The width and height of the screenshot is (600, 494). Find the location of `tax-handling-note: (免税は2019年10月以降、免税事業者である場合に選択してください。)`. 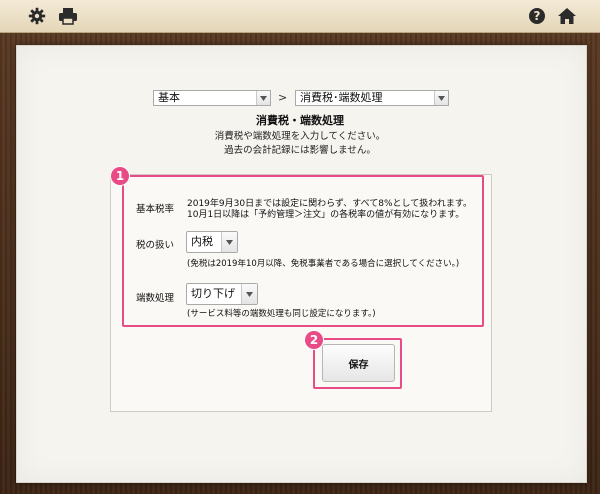

tax-handling-note: (免税は2019年10月以降、免税事業者である場合に選択してください。) is located at coordinates (323, 264).